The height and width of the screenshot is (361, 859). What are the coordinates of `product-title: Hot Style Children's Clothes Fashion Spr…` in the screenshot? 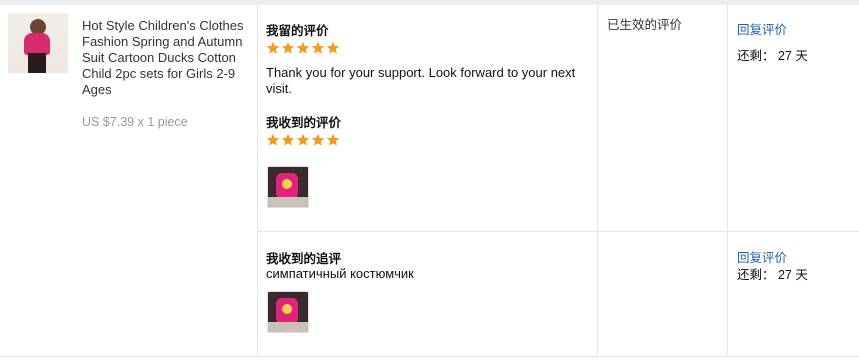 It's located at (164, 58).